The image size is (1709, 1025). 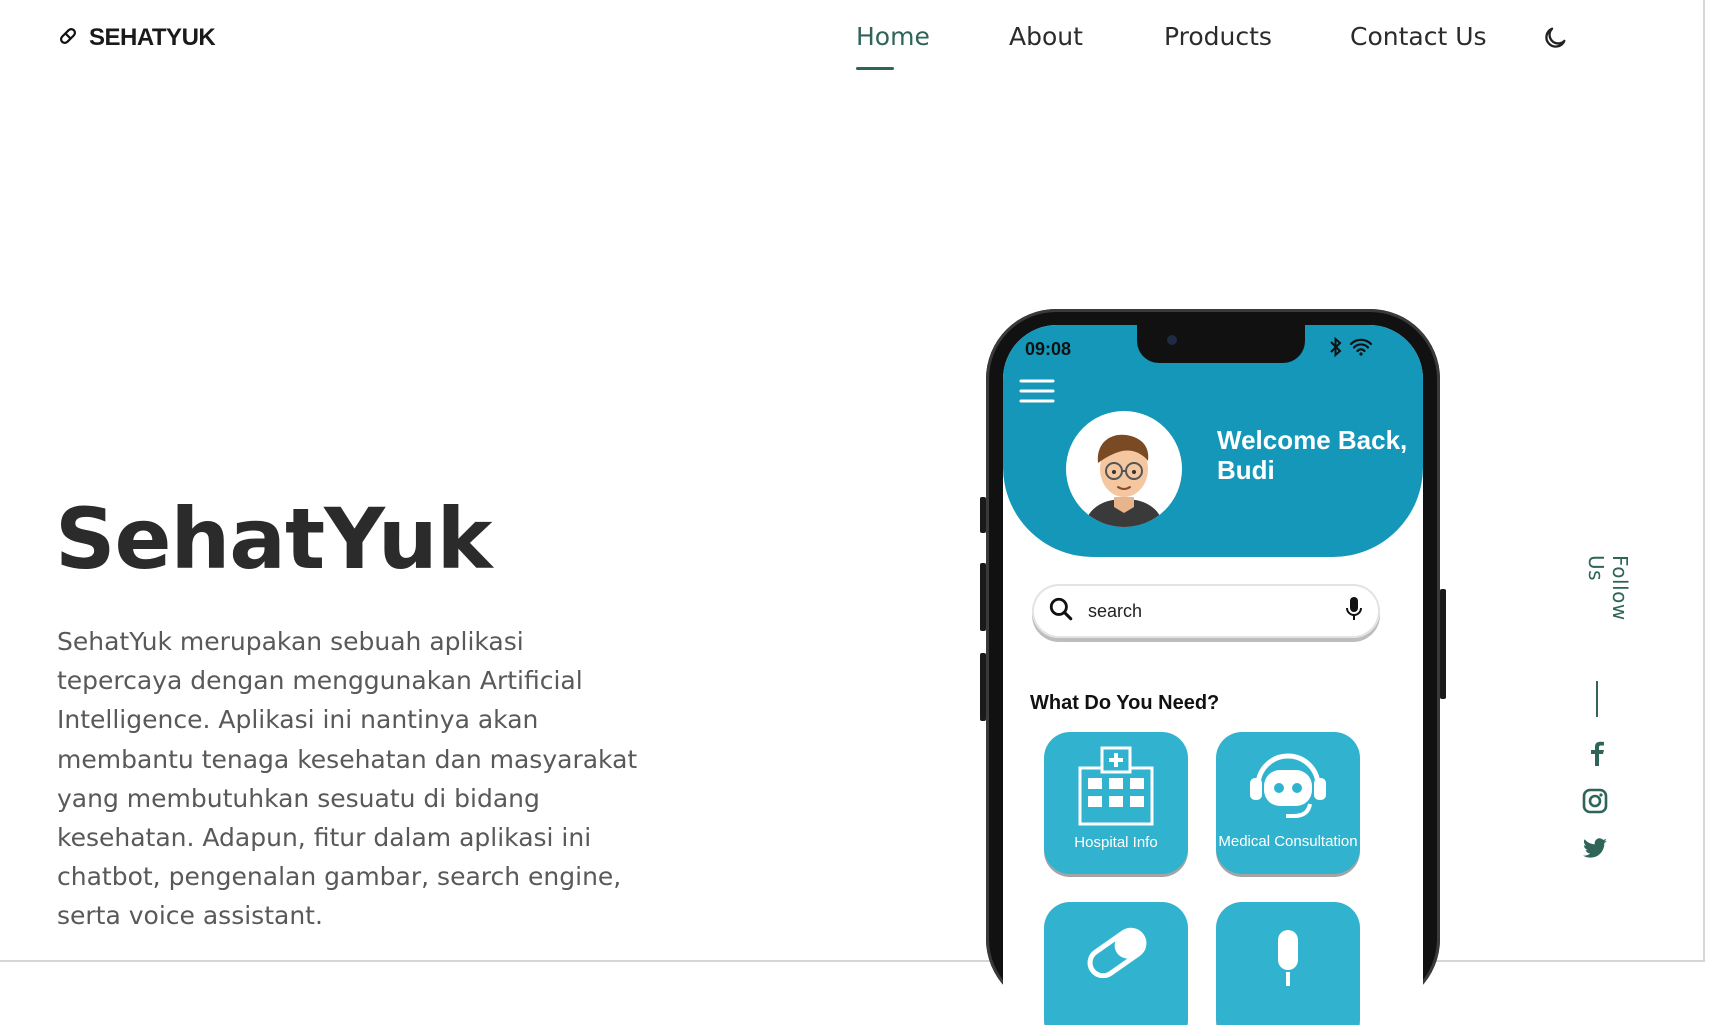 I want to click on tile-medicine, so click(x=1116, y=963).